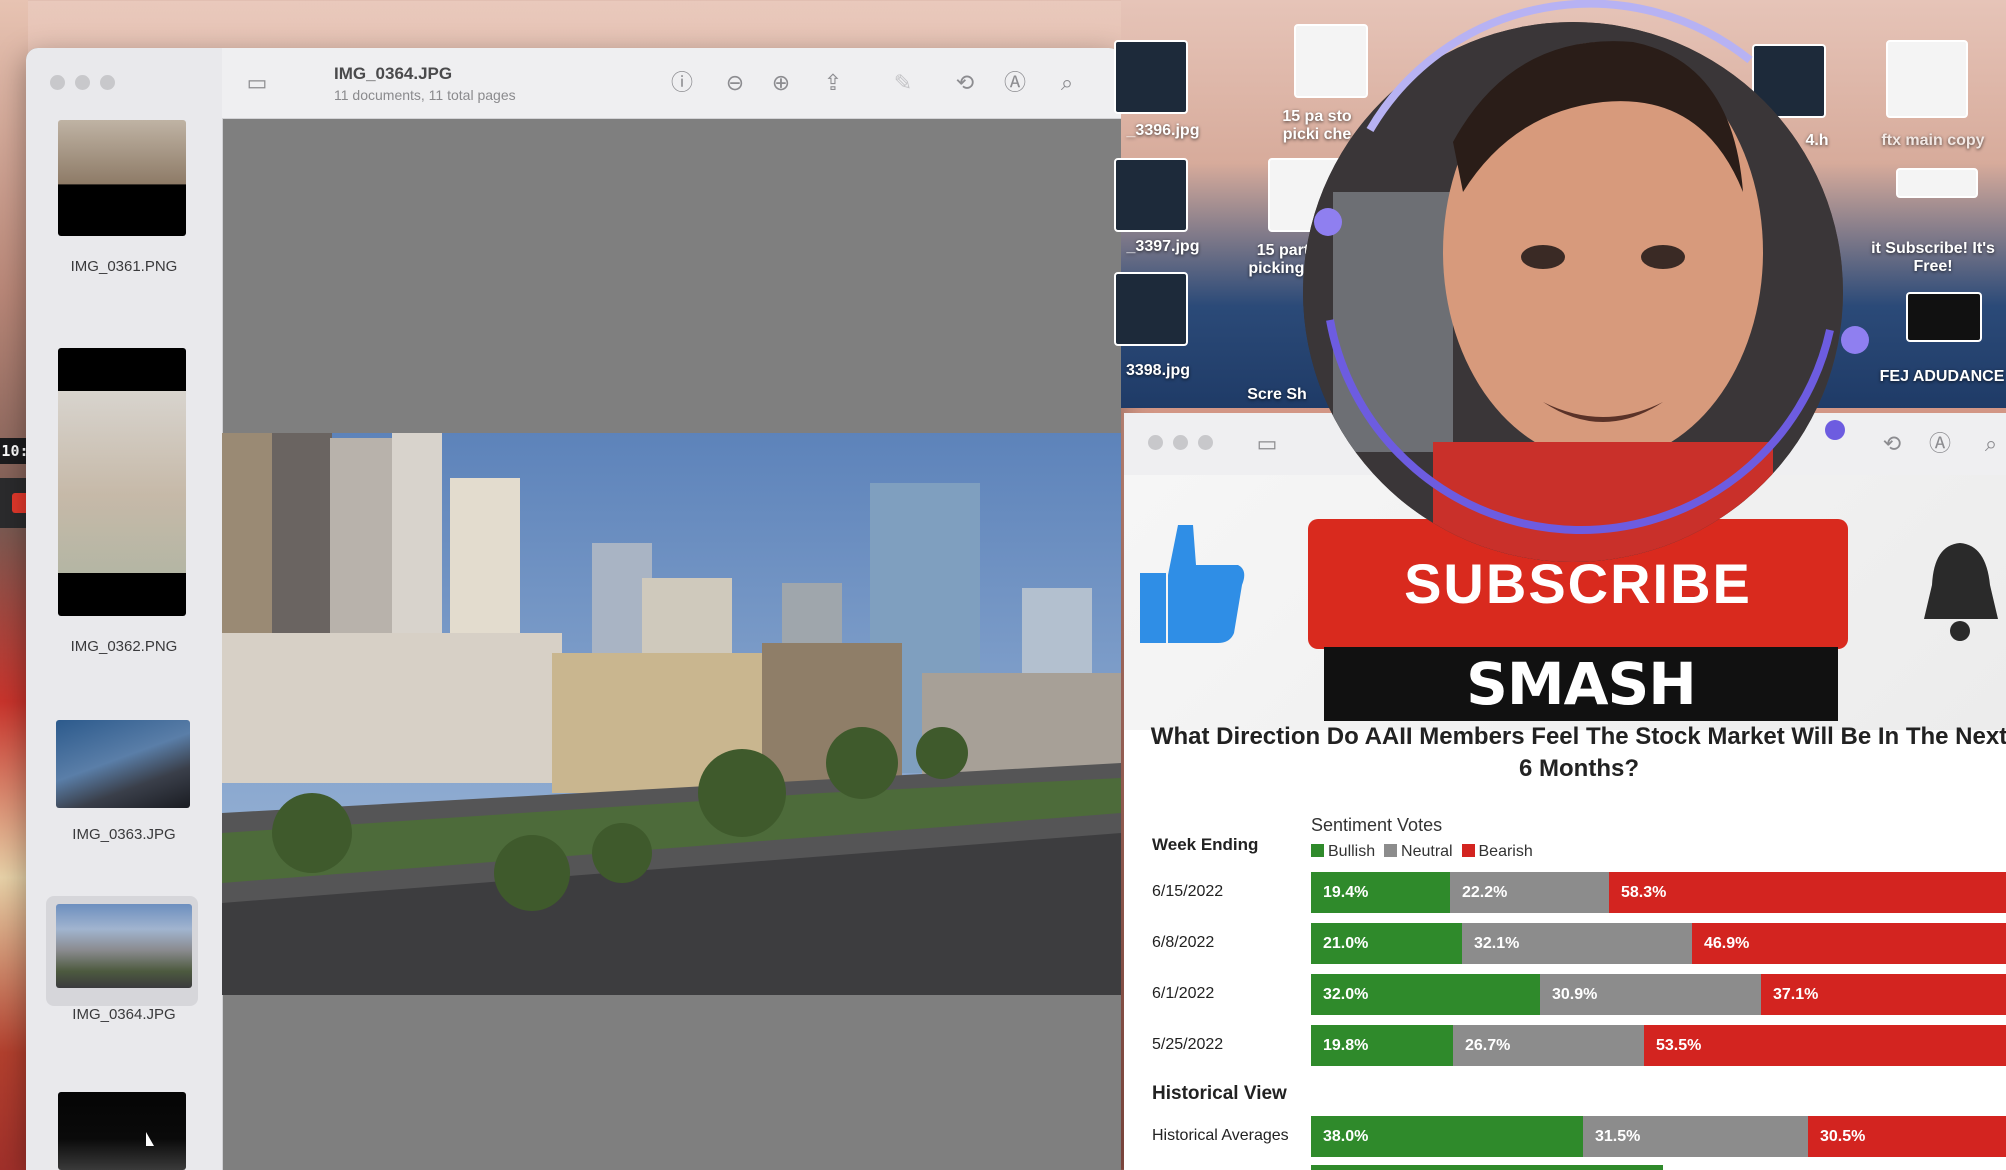 The height and width of the screenshot is (1170, 2006). Describe the element at coordinates (1529, 892) in the screenshot. I see `neutral-segment: 22.2%` at that location.